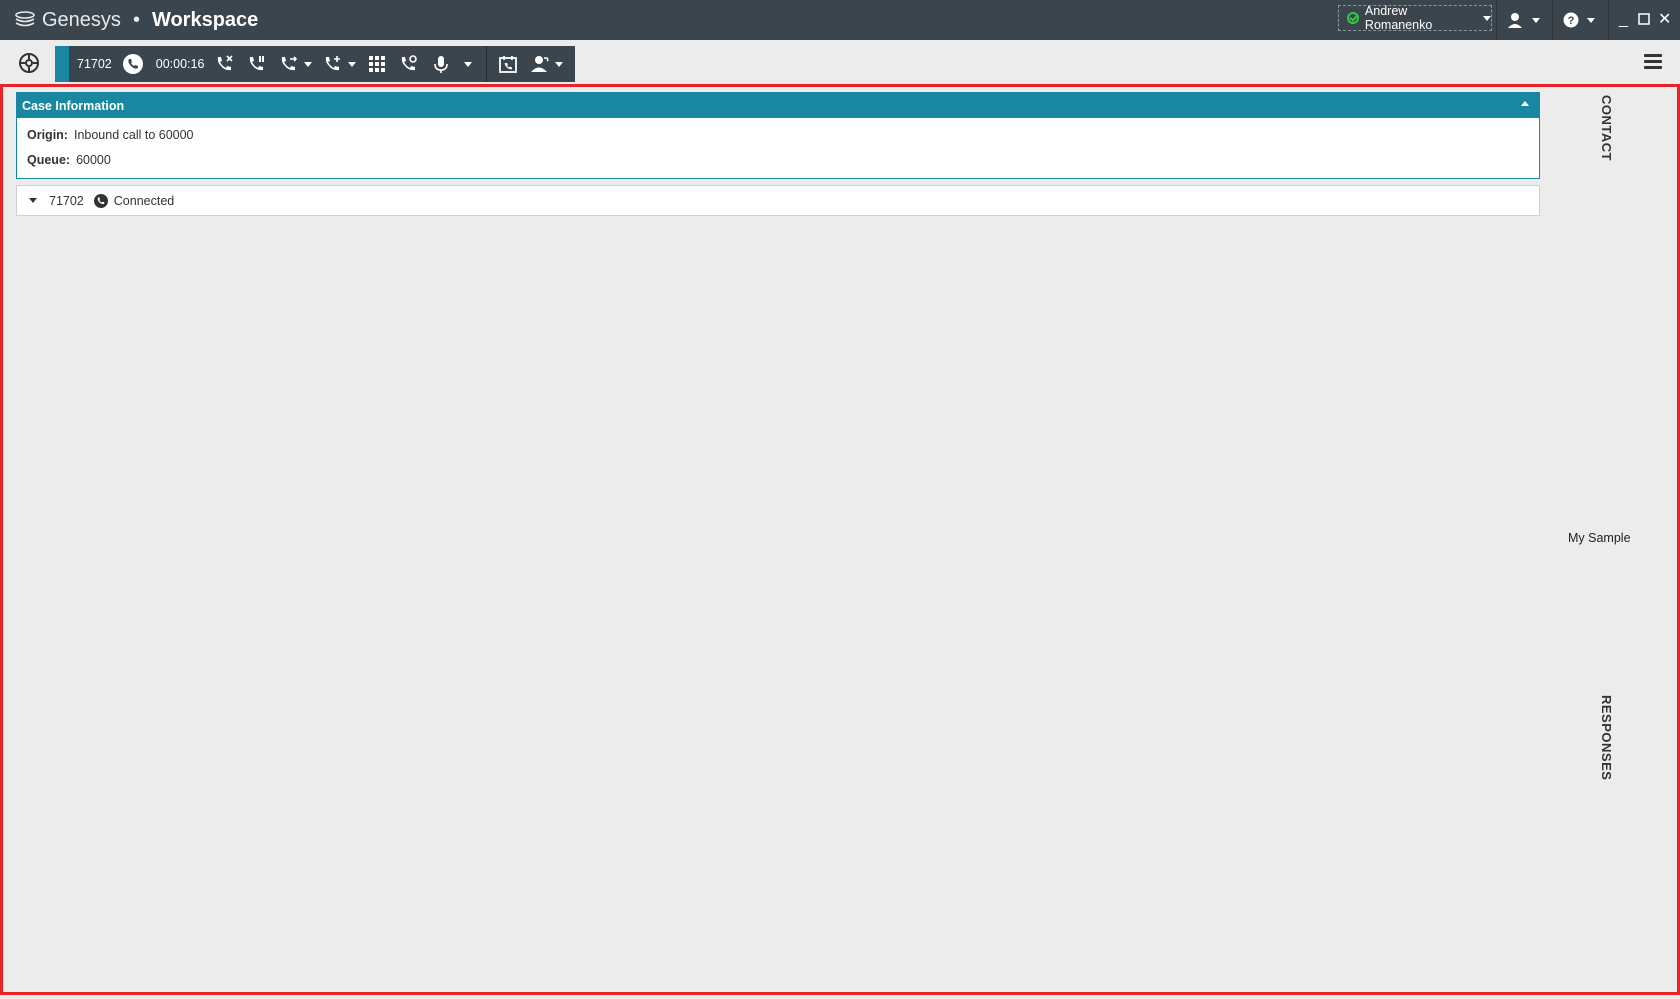  I want to click on user-status-dropdown: Andrew Romanenko, so click(1415, 18).